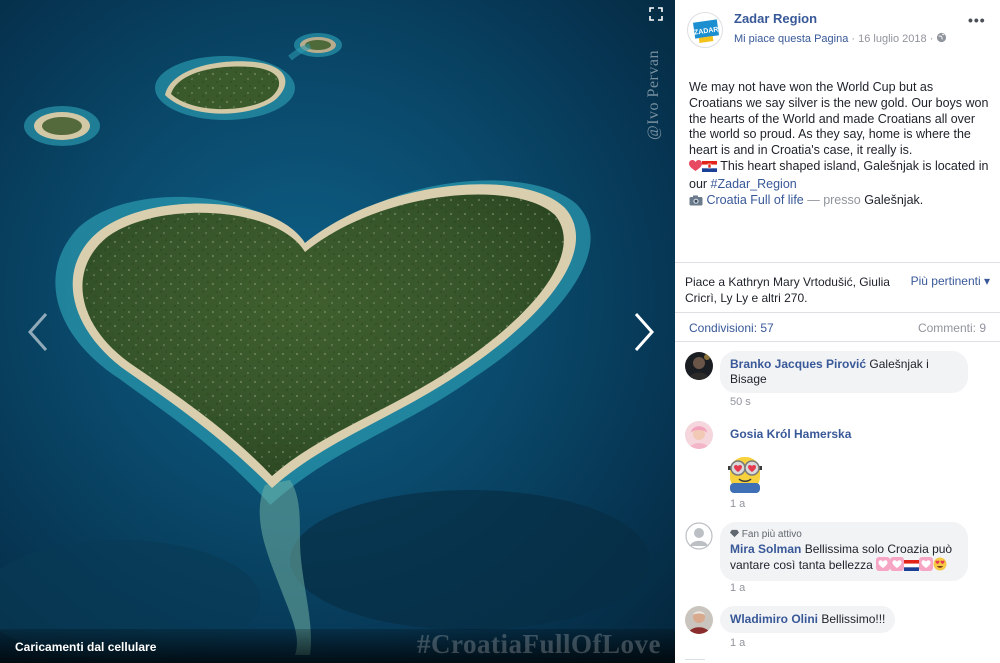 The image size is (1000, 663). Describe the element at coordinates (37, 332) in the screenshot. I see `chevron-left-icon` at that location.